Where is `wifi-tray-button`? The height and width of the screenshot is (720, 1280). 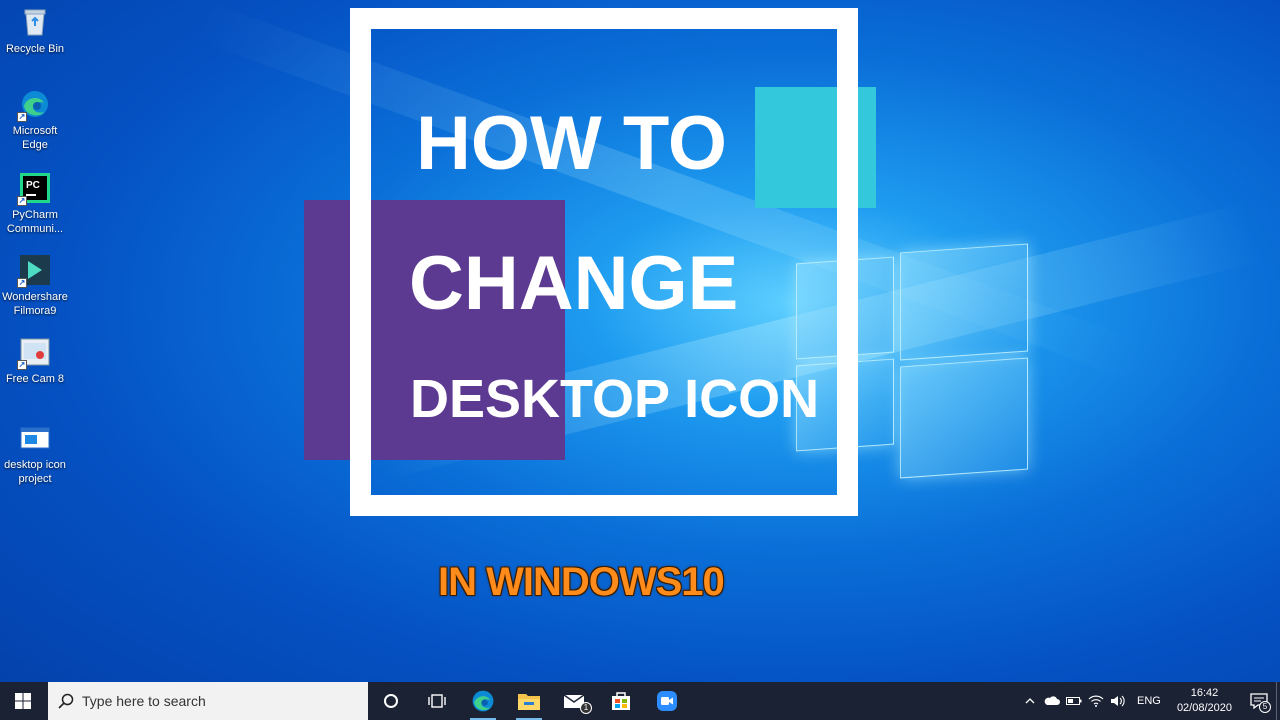 wifi-tray-button is located at coordinates (1096, 701).